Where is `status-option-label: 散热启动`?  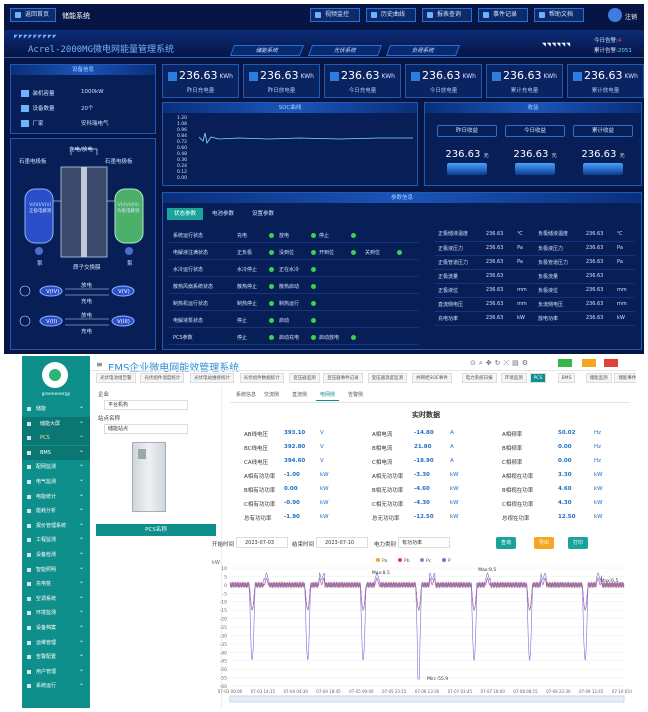 status-option-label: 散热启动 is located at coordinates (289, 287).